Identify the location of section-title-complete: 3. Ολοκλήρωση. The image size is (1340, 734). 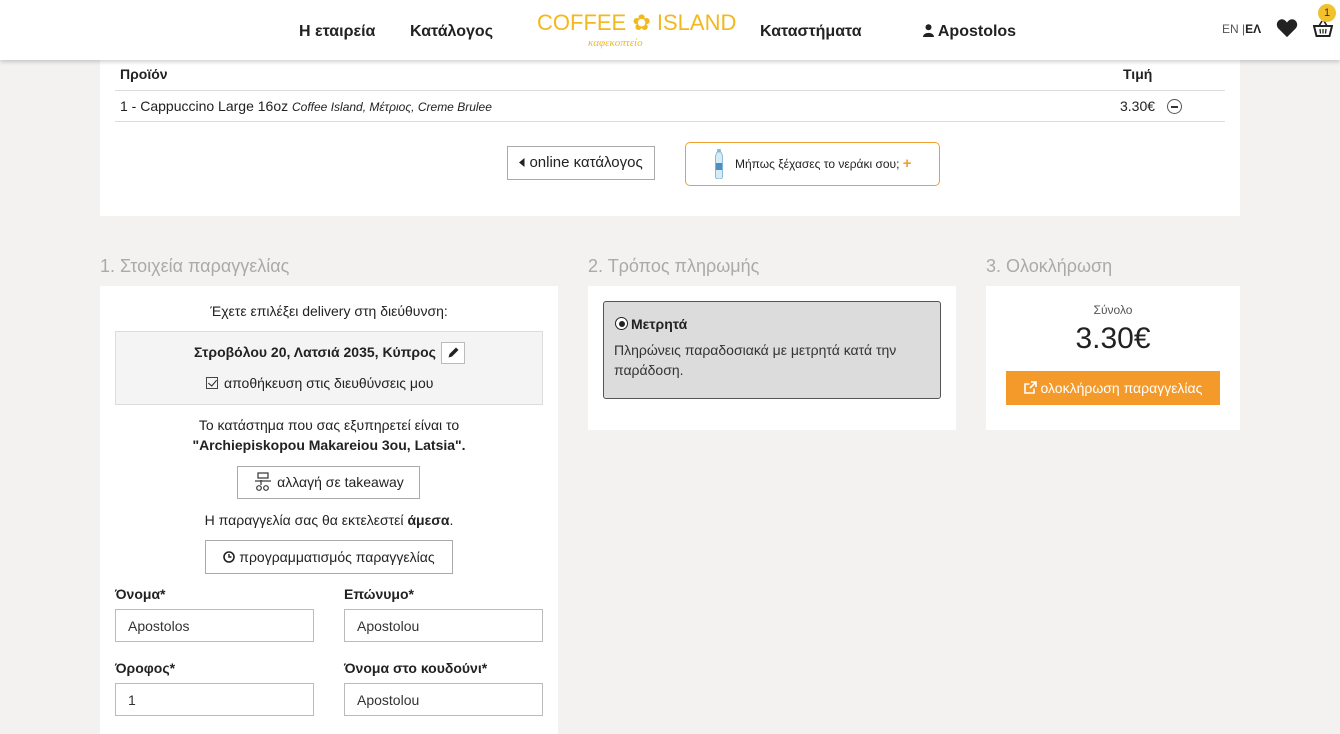
(1049, 266).